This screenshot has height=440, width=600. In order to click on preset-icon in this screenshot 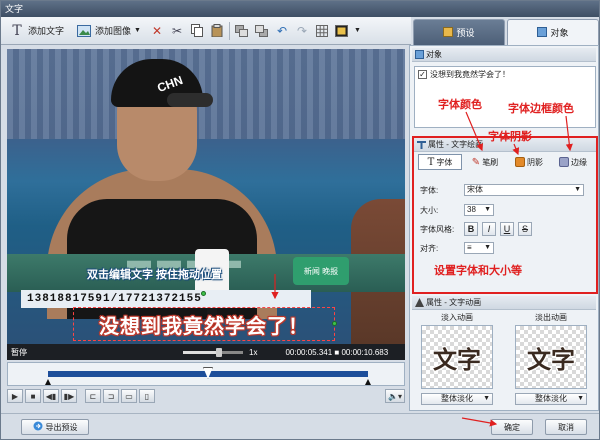, I will do `click(448, 32)`.